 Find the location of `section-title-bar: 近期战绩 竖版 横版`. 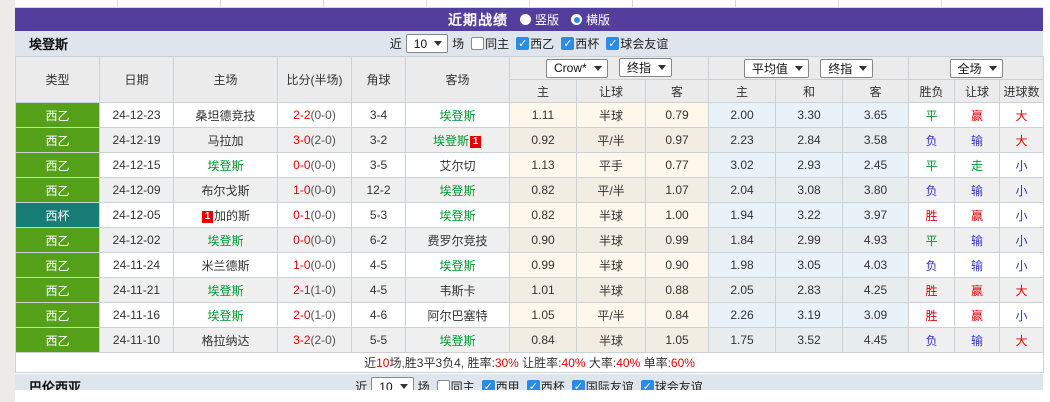

section-title-bar: 近期战绩 竖版 横版 is located at coordinates (529, 19).